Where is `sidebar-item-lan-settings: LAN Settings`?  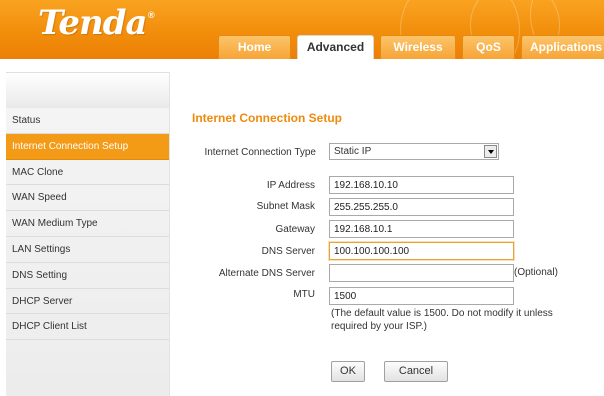
sidebar-item-lan-settings: LAN Settings is located at coordinates (87, 250).